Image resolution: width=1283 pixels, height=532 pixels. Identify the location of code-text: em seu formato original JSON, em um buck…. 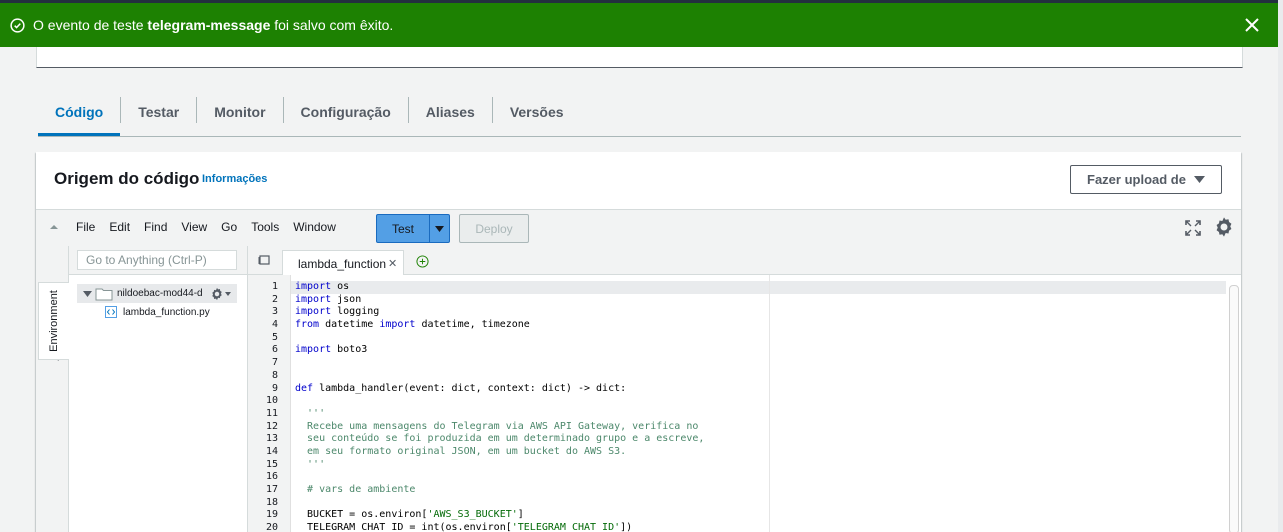
(461, 451).